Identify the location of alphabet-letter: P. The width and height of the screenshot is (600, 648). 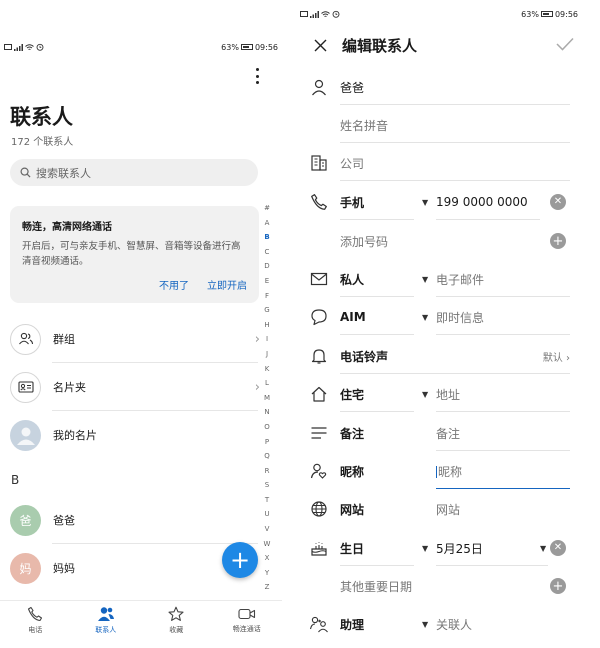
(267, 442).